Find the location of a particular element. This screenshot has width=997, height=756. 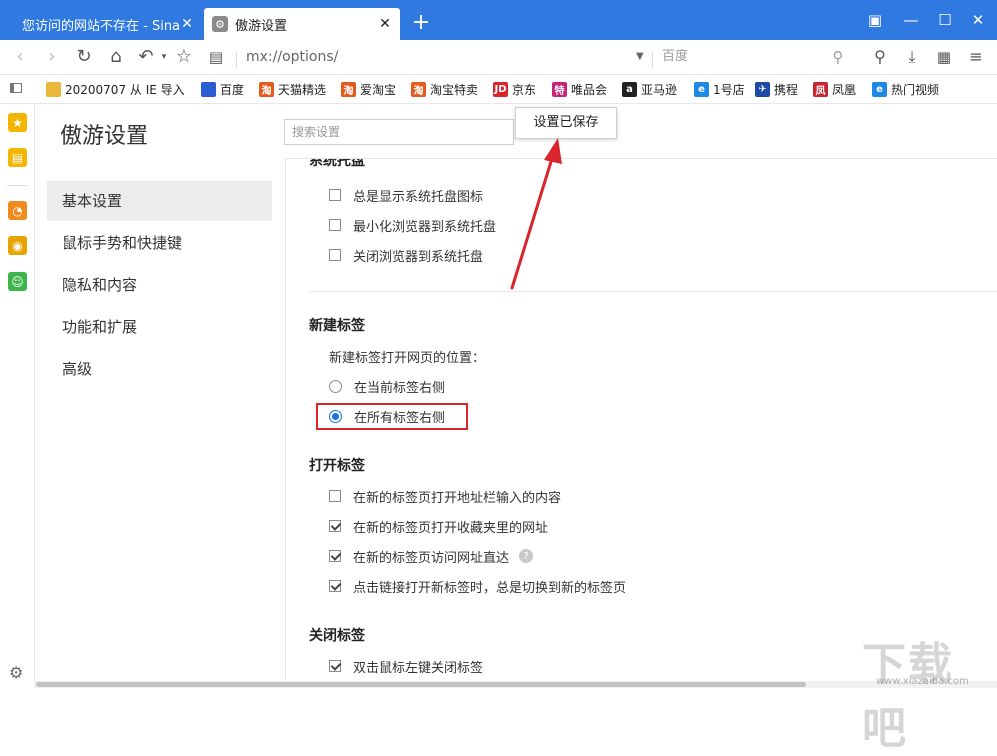

option-label: 在新的标签页打开收藏夹里的网址 is located at coordinates (451, 528).